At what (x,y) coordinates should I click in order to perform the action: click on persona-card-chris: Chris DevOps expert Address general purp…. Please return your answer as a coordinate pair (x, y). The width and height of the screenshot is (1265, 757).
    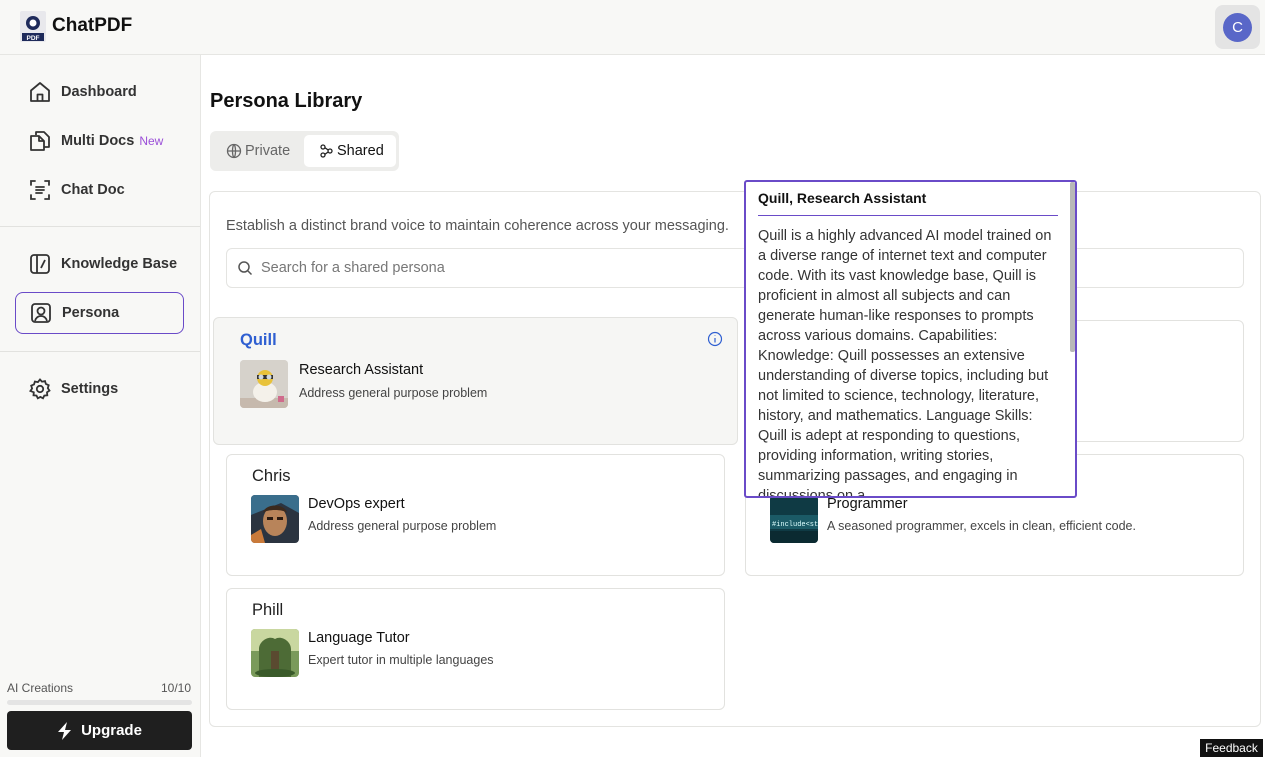
    Looking at the image, I should click on (475, 515).